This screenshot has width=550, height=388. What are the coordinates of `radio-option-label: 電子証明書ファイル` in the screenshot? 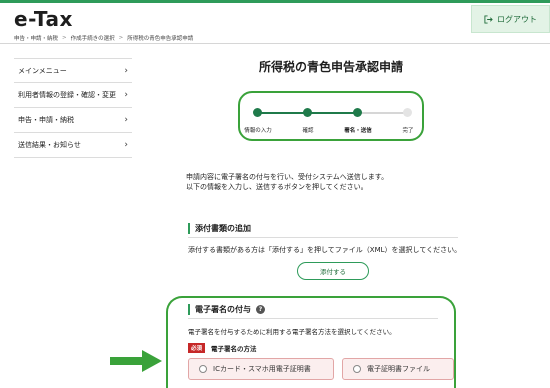 It's located at (398, 369).